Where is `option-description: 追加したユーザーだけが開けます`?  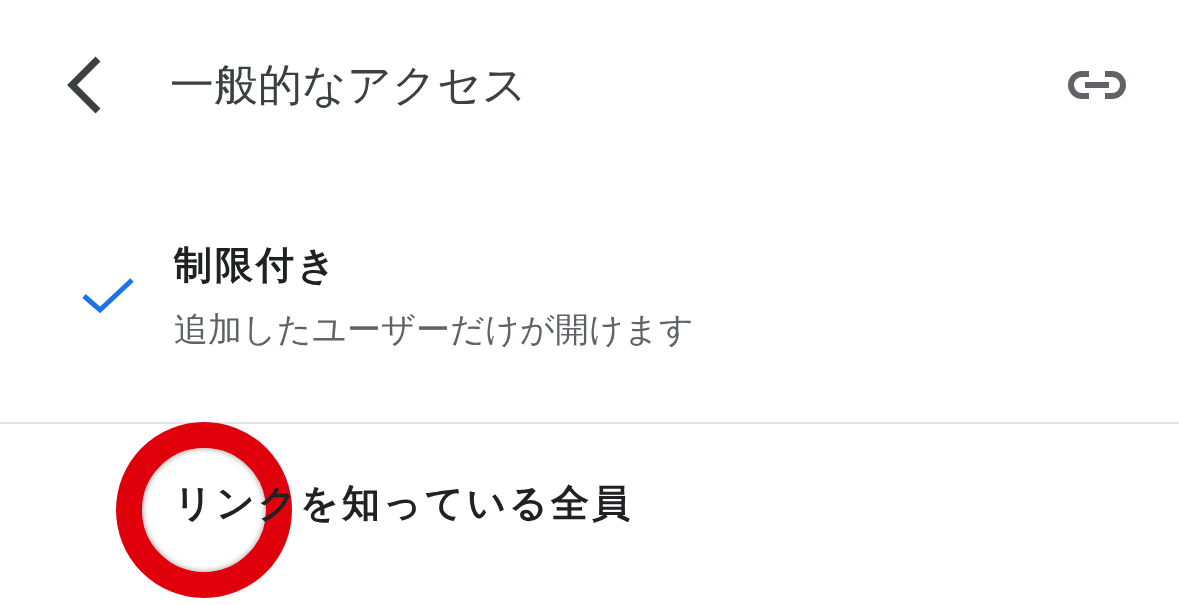
option-description: 追加したユーザーだけが開けます is located at coordinates (434, 329).